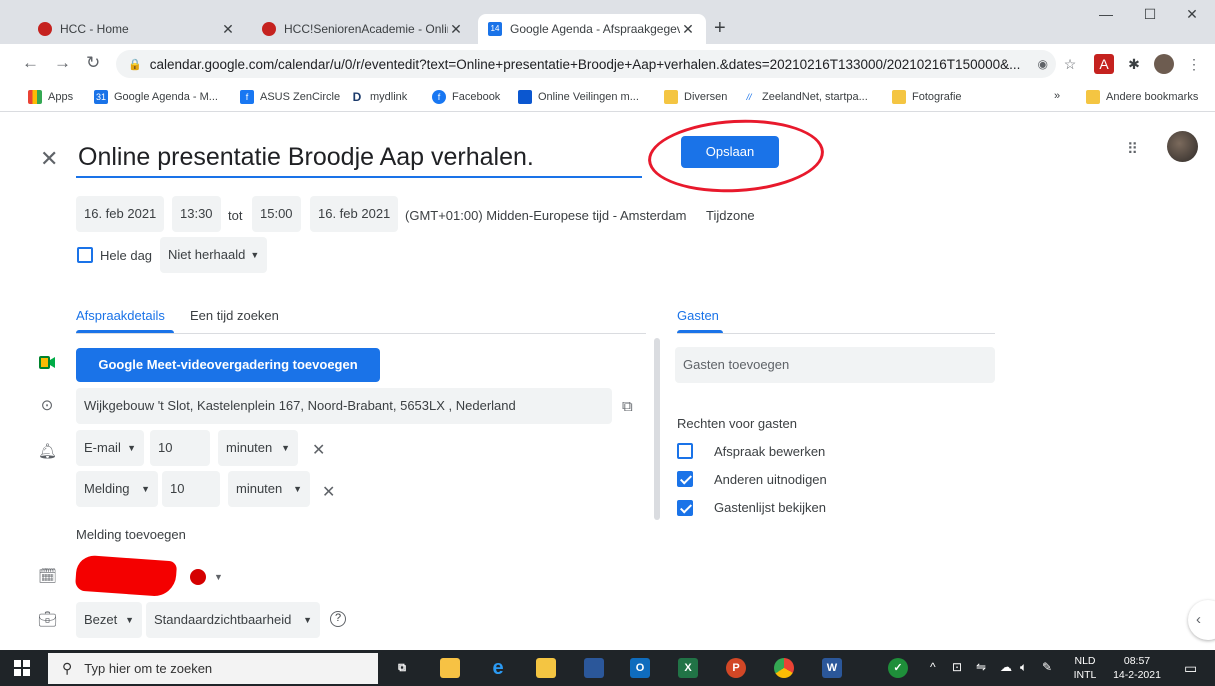 The width and height of the screenshot is (1215, 686). I want to click on taskbar-clock: 08:57 14-2-2021, so click(1137, 668).